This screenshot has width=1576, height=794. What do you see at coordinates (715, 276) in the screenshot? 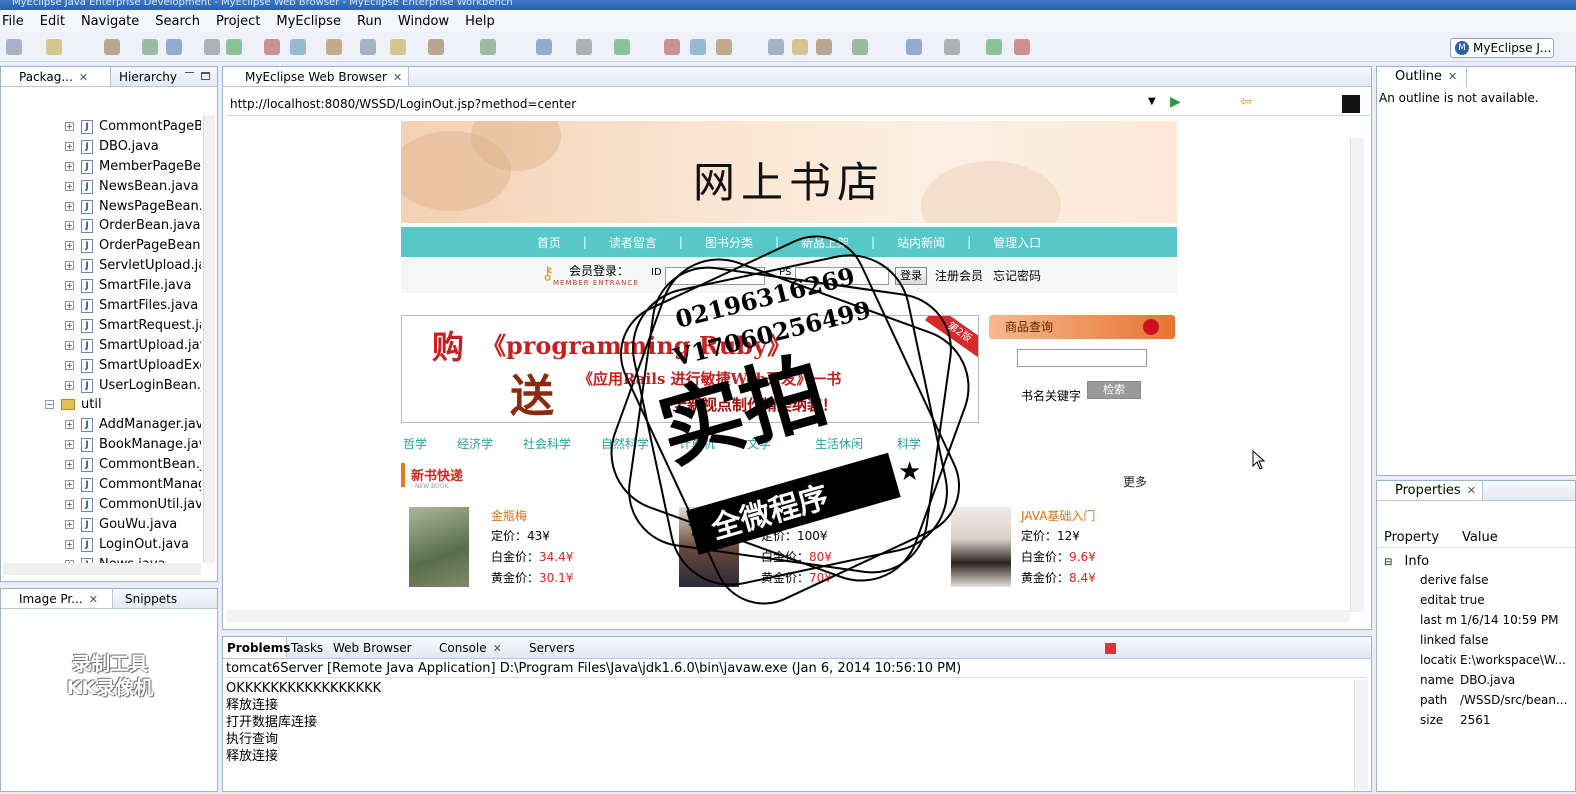
I see `id-input` at bounding box center [715, 276].